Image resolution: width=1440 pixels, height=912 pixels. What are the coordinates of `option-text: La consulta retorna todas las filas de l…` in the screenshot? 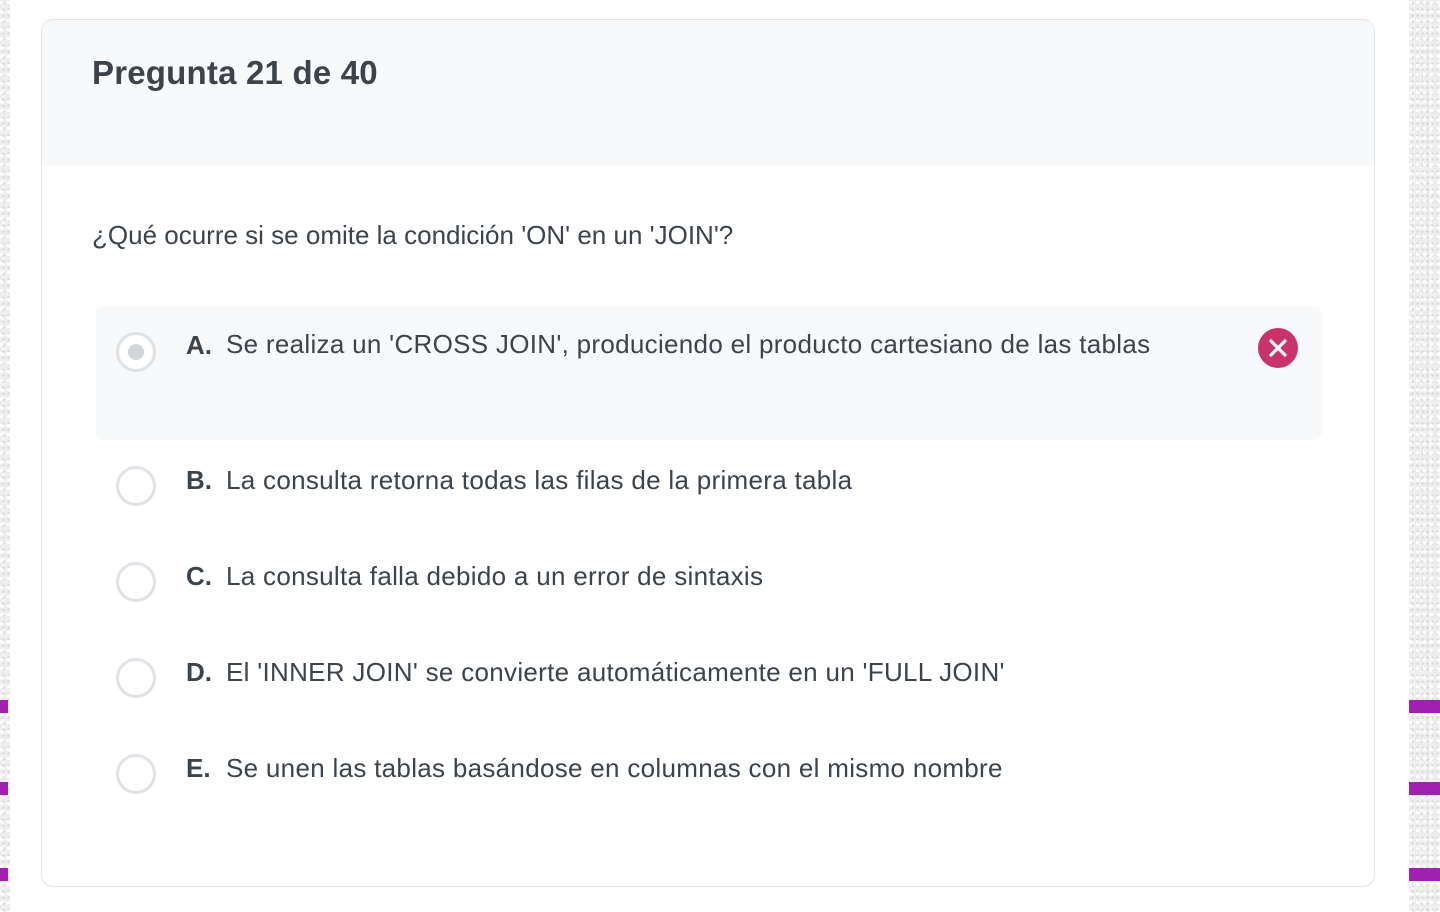 It's located at (539, 480).